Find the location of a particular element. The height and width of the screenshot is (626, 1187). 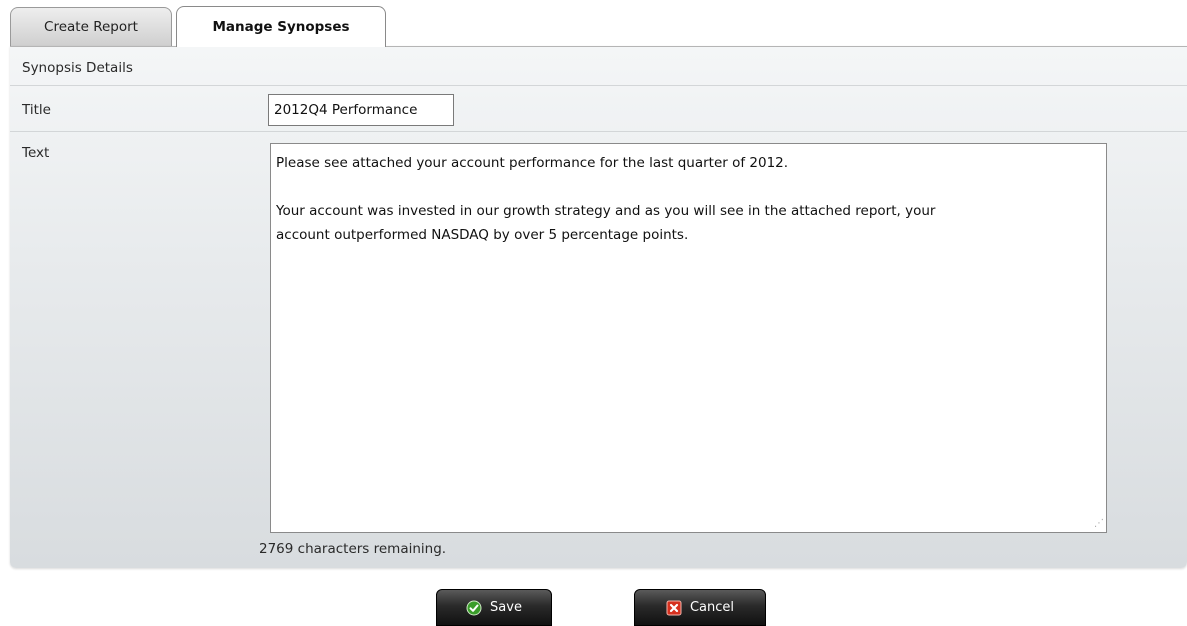

characters-remaining: 2769 characters remaining. is located at coordinates (353, 549).